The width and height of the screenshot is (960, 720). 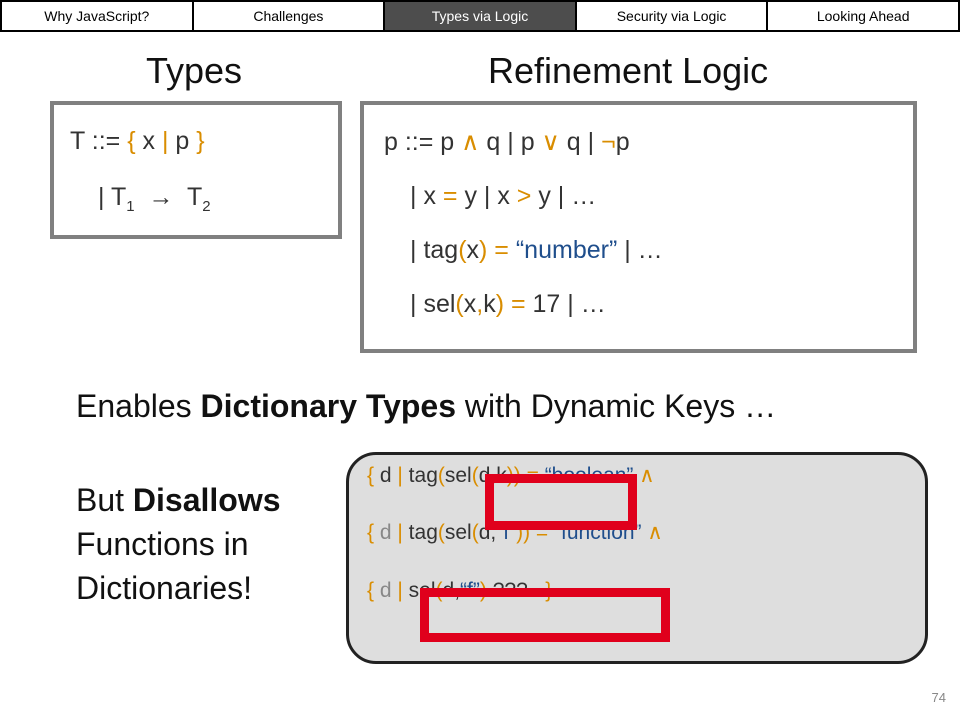 What do you see at coordinates (673, 16) in the screenshot?
I see `nav-item-security-via-logic: Security via Logic` at bounding box center [673, 16].